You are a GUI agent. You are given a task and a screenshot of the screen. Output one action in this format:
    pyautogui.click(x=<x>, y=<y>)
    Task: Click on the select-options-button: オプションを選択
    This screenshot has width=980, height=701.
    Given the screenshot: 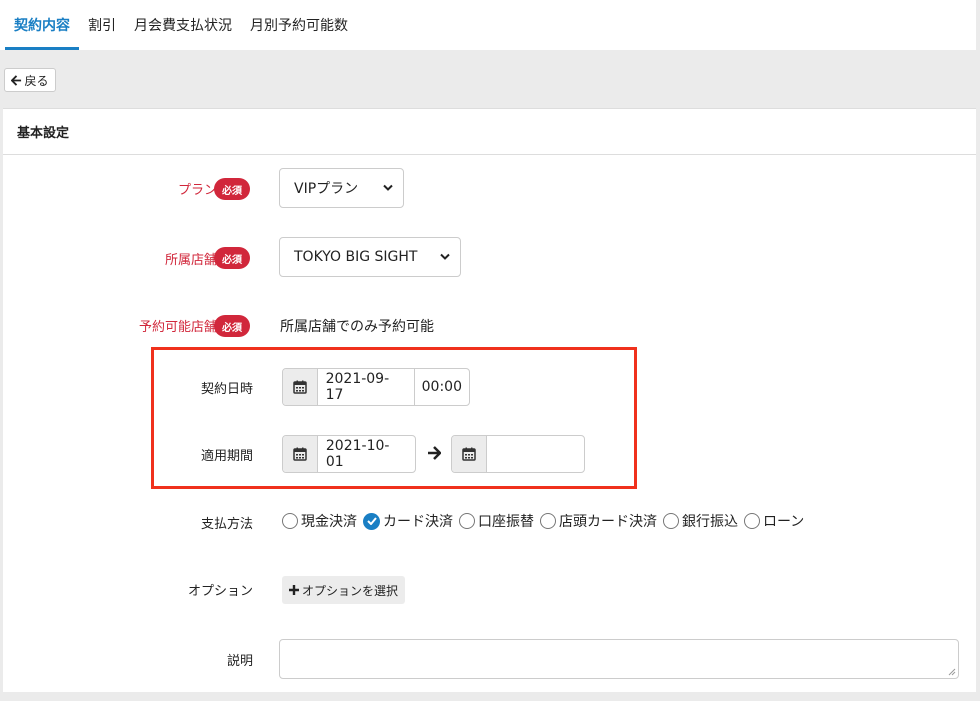 What is the action you would take?
    pyautogui.click(x=344, y=590)
    